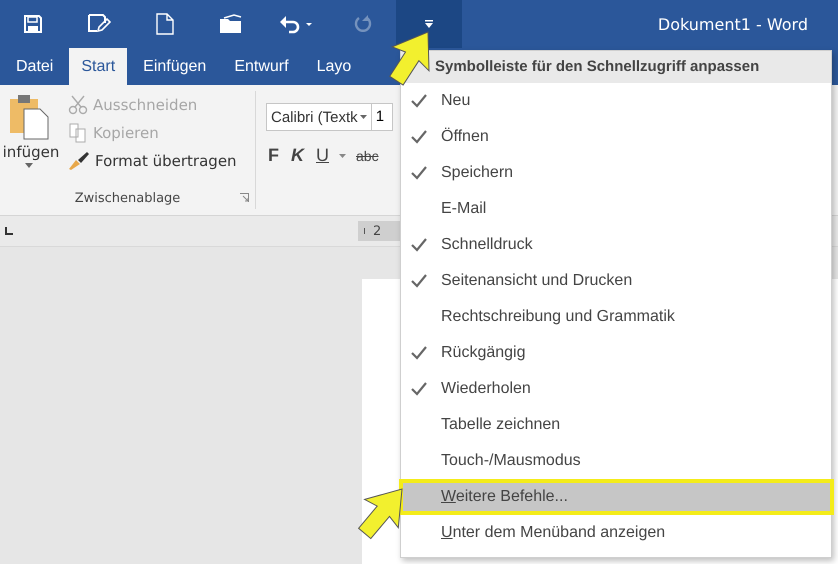 The image size is (838, 564). I want to click on tab-stop-icon, so click(9, 231).